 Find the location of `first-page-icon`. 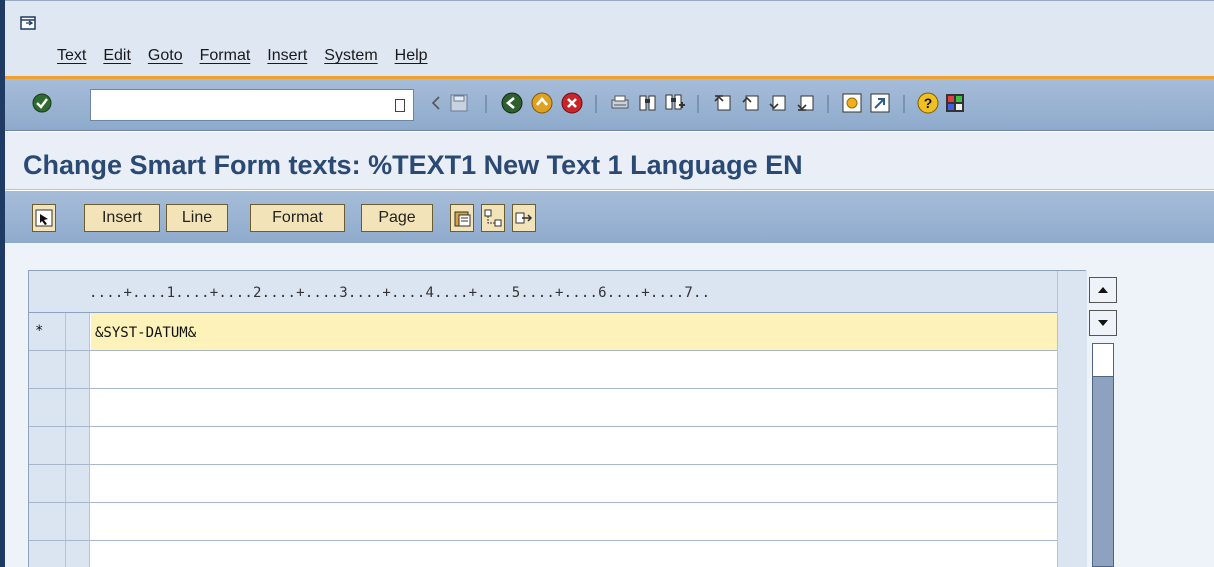

first-page-icon is located at coordinates (722, 103).